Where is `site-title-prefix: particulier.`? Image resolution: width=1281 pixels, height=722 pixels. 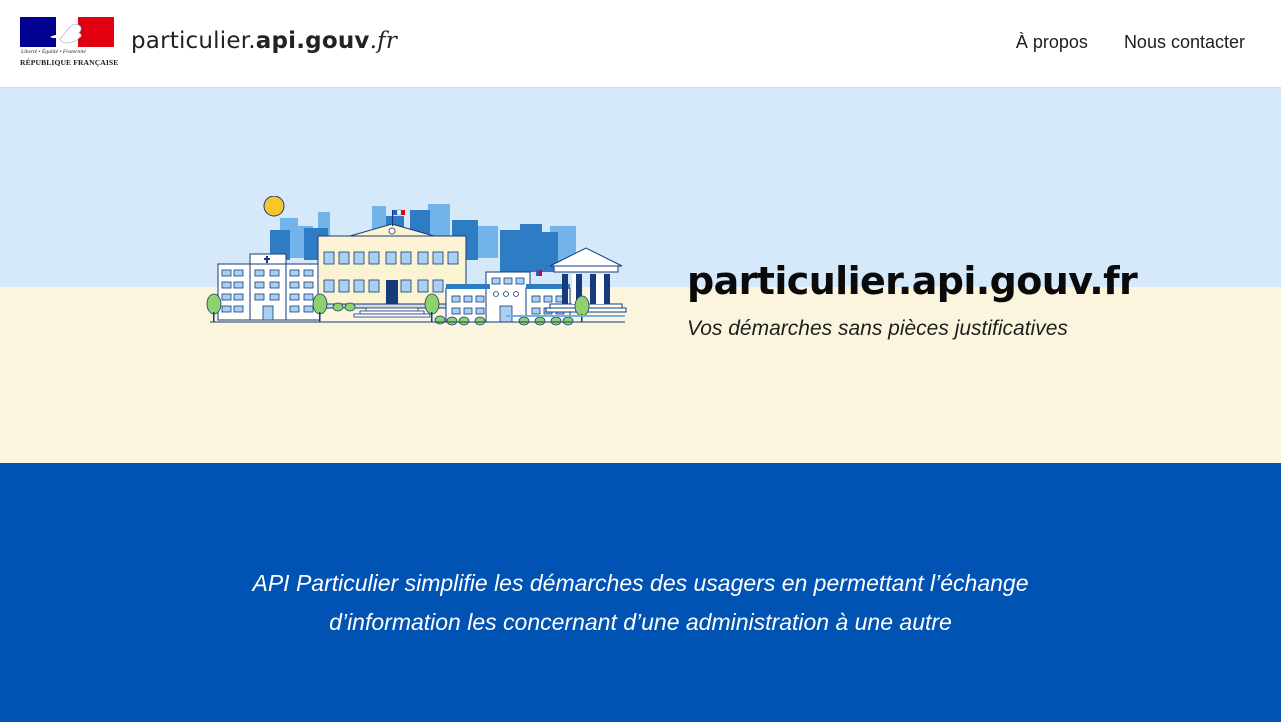
site-title-prefix: particulier. is located at coordinates (193, 41).